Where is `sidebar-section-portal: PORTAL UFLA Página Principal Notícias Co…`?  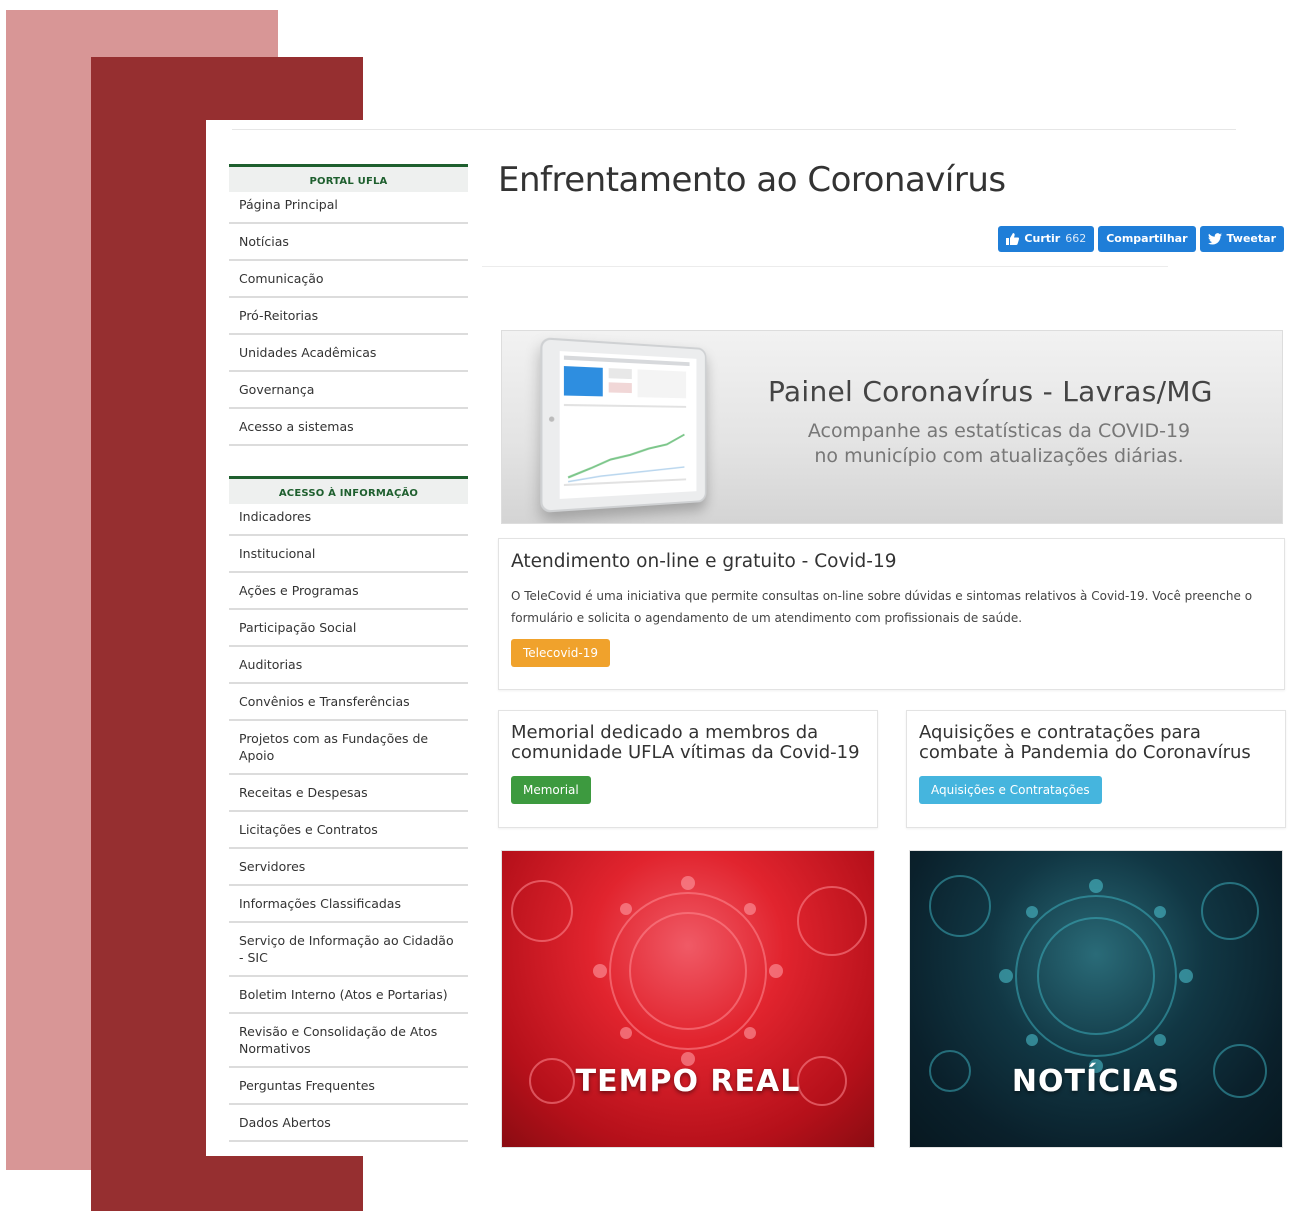 sidebar-section-portal: PORTAL UFLA Página Principal Notícias Co… is located at coordinates (348, 305).